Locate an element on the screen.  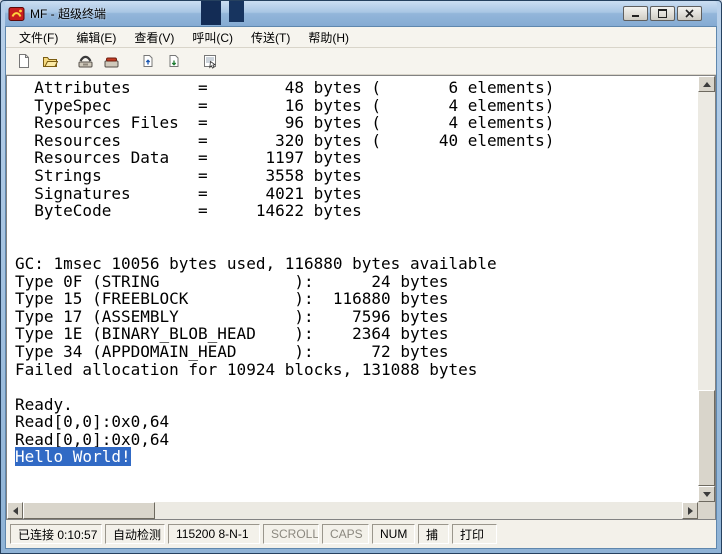
horizontal-scroll-thumb is located at coordinates (89, 510).